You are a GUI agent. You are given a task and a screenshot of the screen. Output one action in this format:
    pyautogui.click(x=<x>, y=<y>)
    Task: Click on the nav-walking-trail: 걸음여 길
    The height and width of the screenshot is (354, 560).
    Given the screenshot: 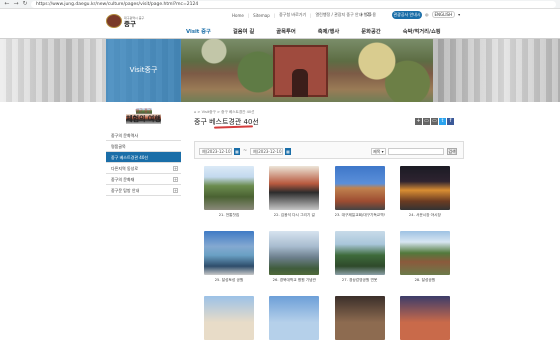 What is the action you would take?
    pyautogui.click(x=243, y=31)
    